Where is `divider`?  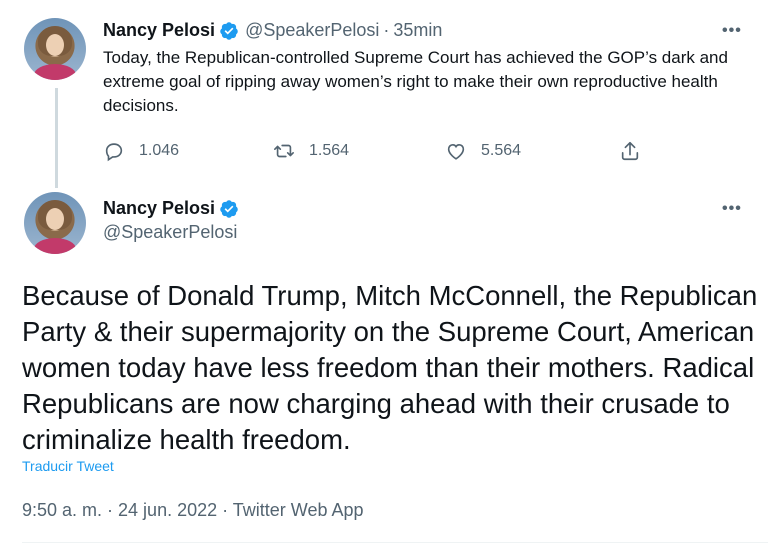
divider is located at coordinates (395, 542).